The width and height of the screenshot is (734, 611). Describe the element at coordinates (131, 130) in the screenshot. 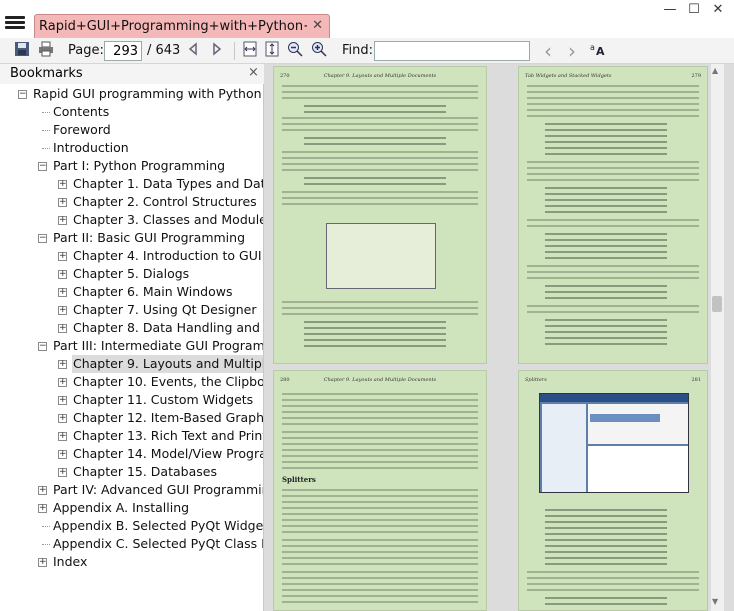

I see `bookmark-item: Foreword` at that location.